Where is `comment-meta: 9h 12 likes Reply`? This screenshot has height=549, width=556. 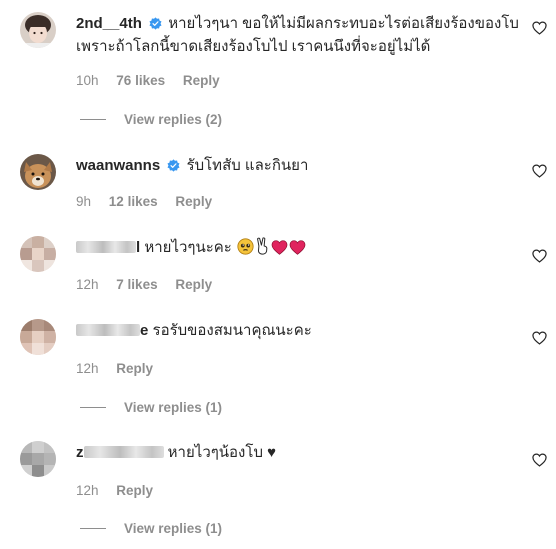 comment-meta: 9h 12 likes Reply is located at coordinates (151, 202).